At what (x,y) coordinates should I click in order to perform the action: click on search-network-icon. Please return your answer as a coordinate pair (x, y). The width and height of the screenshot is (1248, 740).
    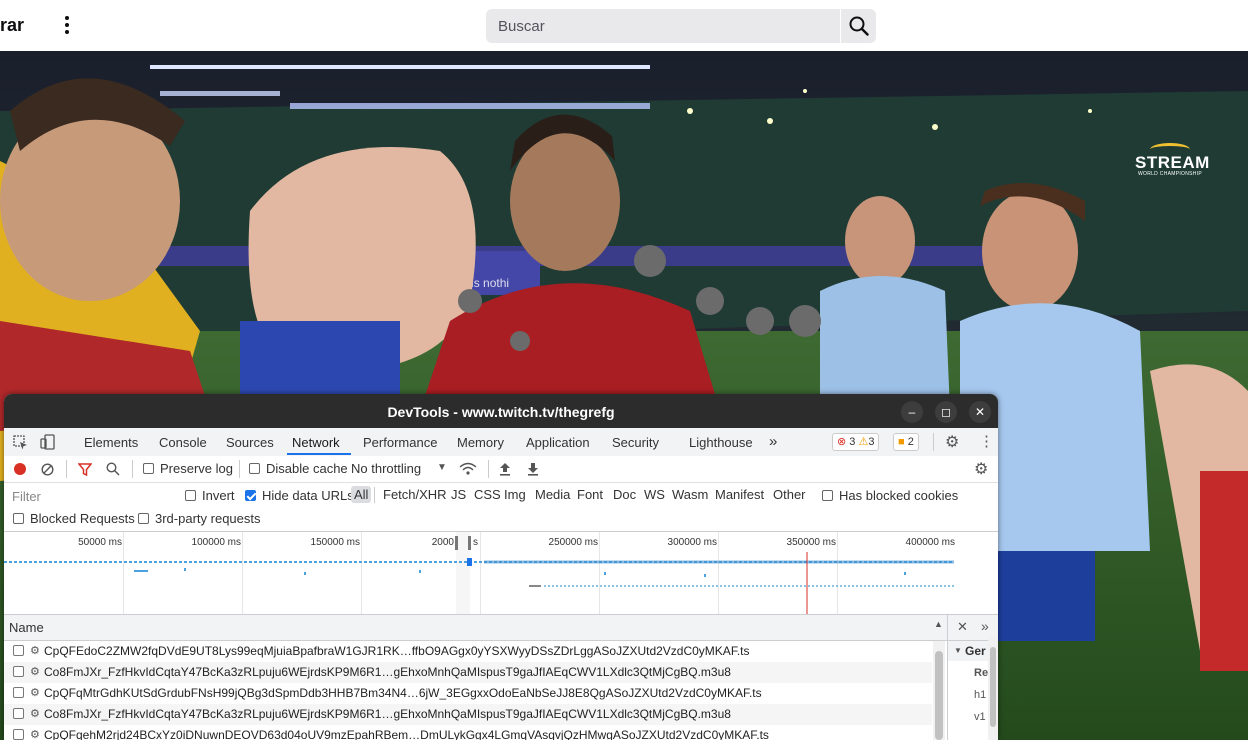
    Looking at the image, I should click on (113, 469).